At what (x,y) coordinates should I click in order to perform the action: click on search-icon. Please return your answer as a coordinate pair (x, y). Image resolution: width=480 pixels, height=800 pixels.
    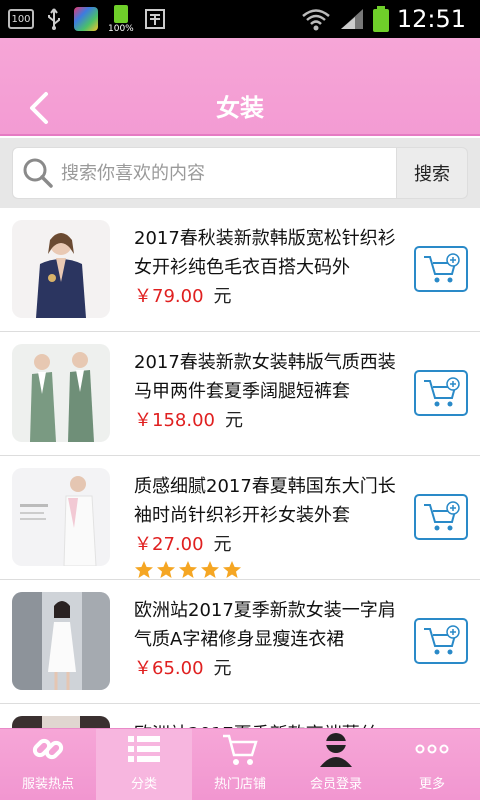
    Looking at the image, I should click on (38, 173).